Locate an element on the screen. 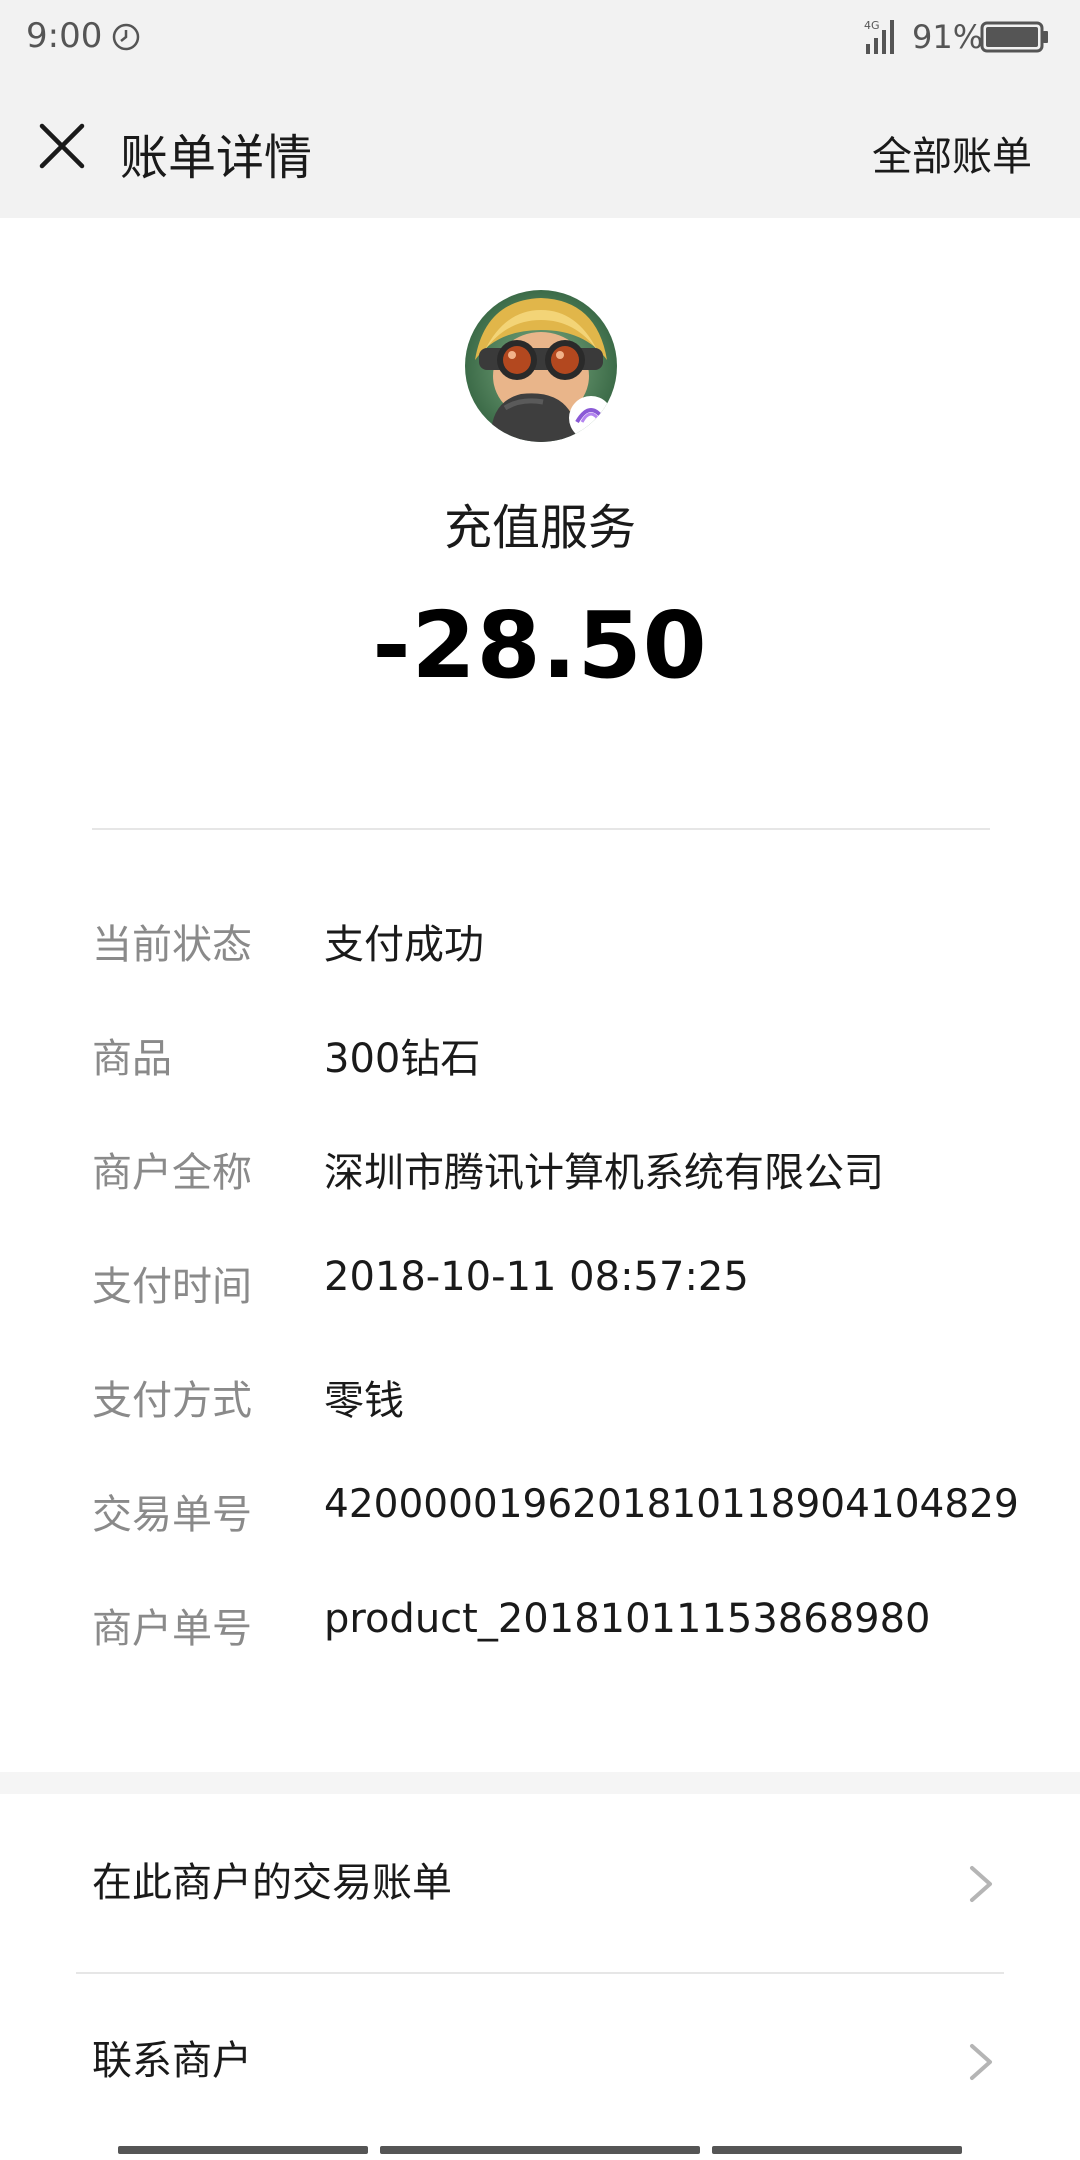 This screenshot has width=1080, height=2160. close-icon is located at coordinates (62, 146).